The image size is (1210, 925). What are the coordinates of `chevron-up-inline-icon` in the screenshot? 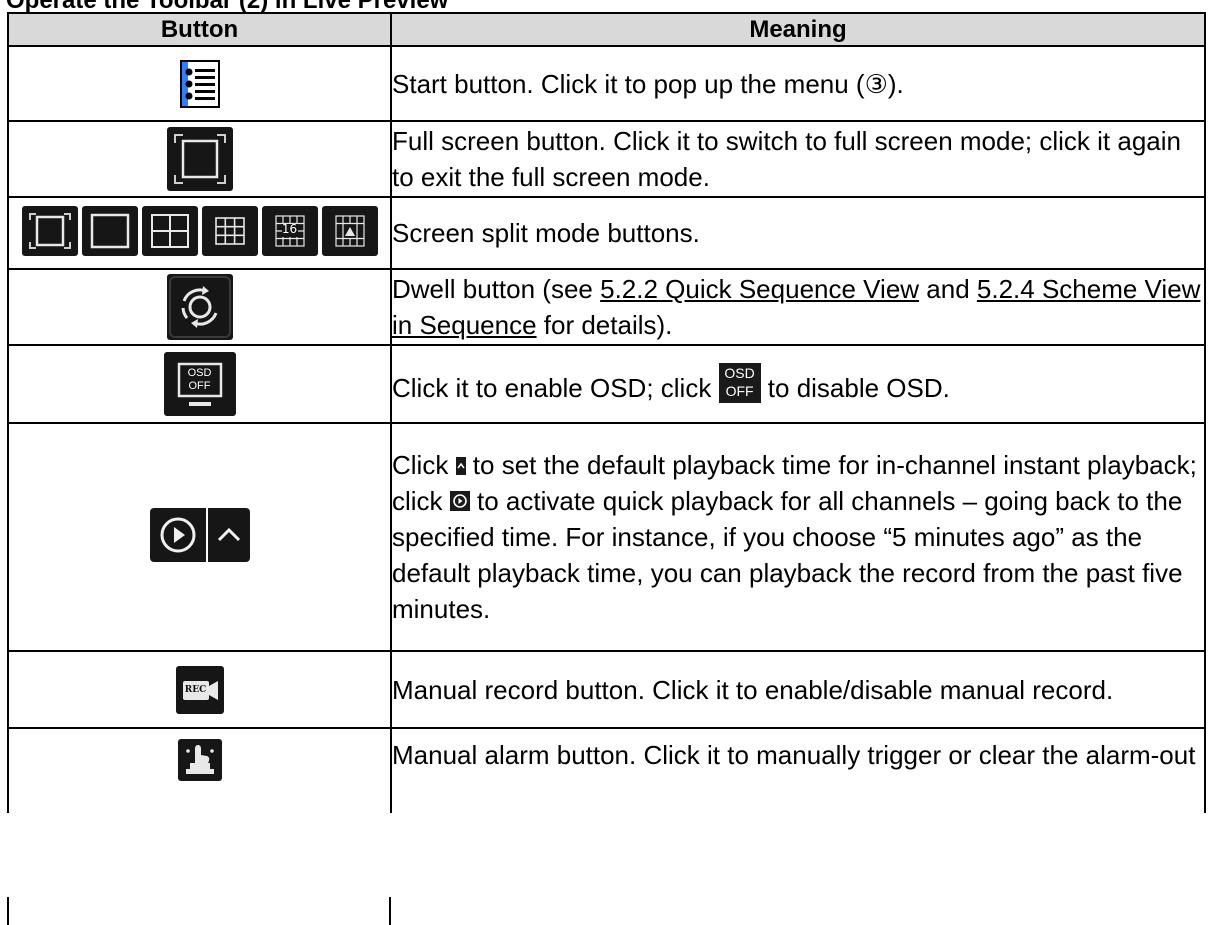 It's located at (460, 466).